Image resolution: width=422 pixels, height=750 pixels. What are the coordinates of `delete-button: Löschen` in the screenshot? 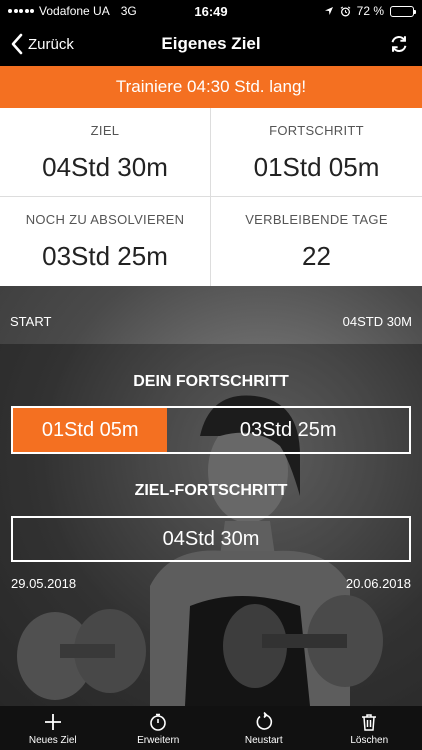 It's located at (369, 728).